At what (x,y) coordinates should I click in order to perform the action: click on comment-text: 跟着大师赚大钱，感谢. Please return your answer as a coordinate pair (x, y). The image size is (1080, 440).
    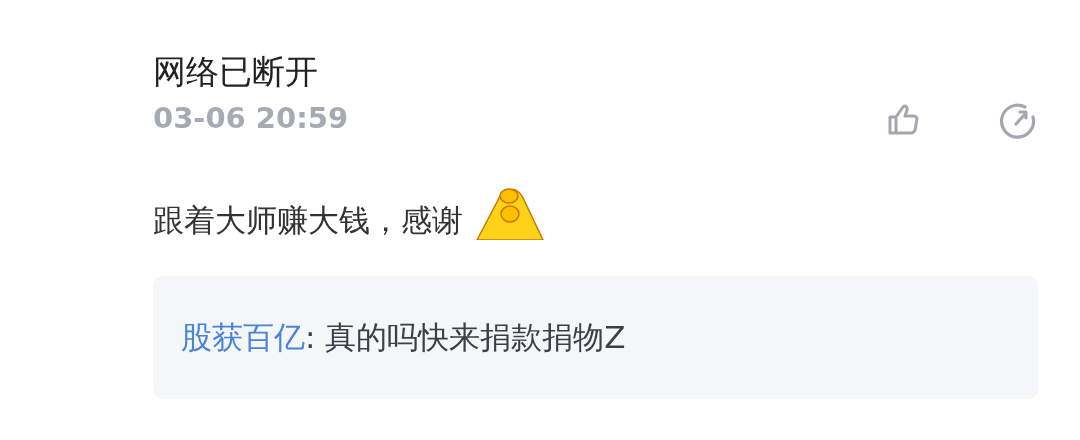
    Looking at the image, I should click on (308, 220).